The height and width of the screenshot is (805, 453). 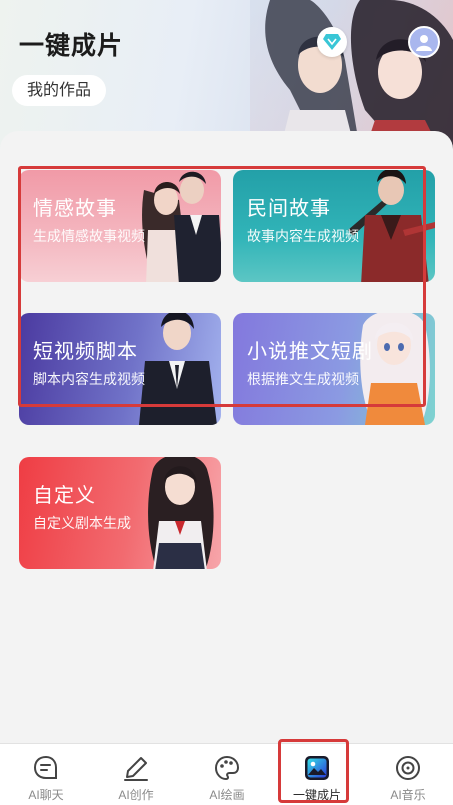 I want to click on pen-icon, so click(x=136, y=769).